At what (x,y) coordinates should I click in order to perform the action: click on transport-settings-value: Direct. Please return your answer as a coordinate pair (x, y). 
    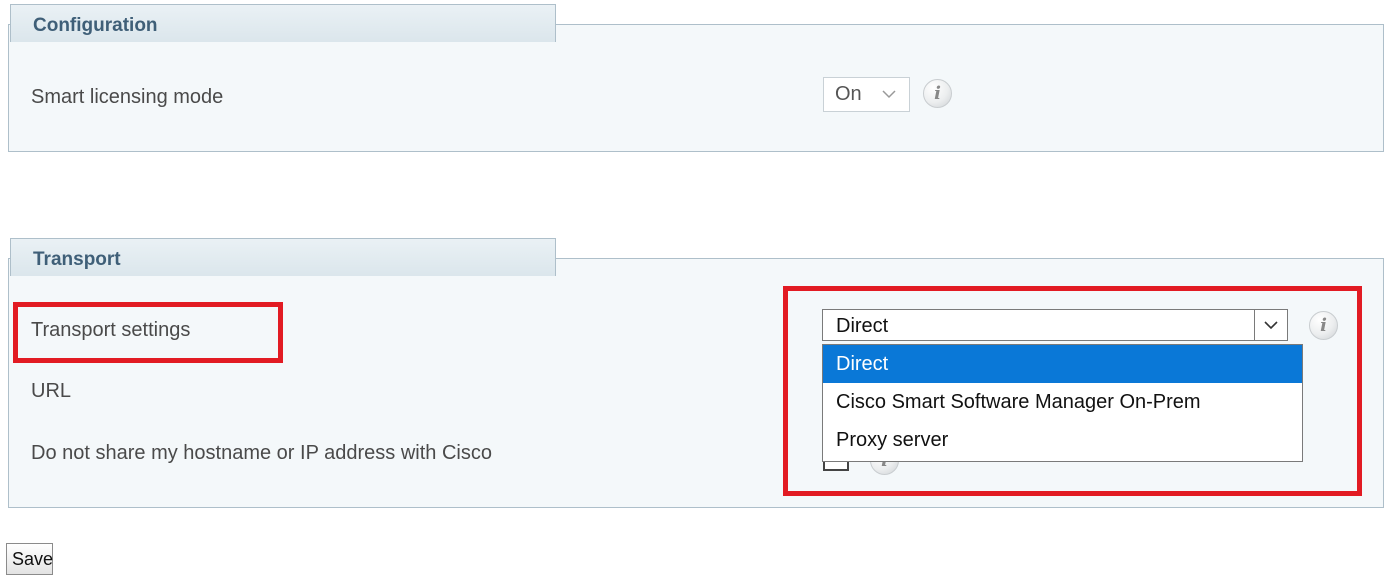
    Looking at the image, I should click on (862, 326).